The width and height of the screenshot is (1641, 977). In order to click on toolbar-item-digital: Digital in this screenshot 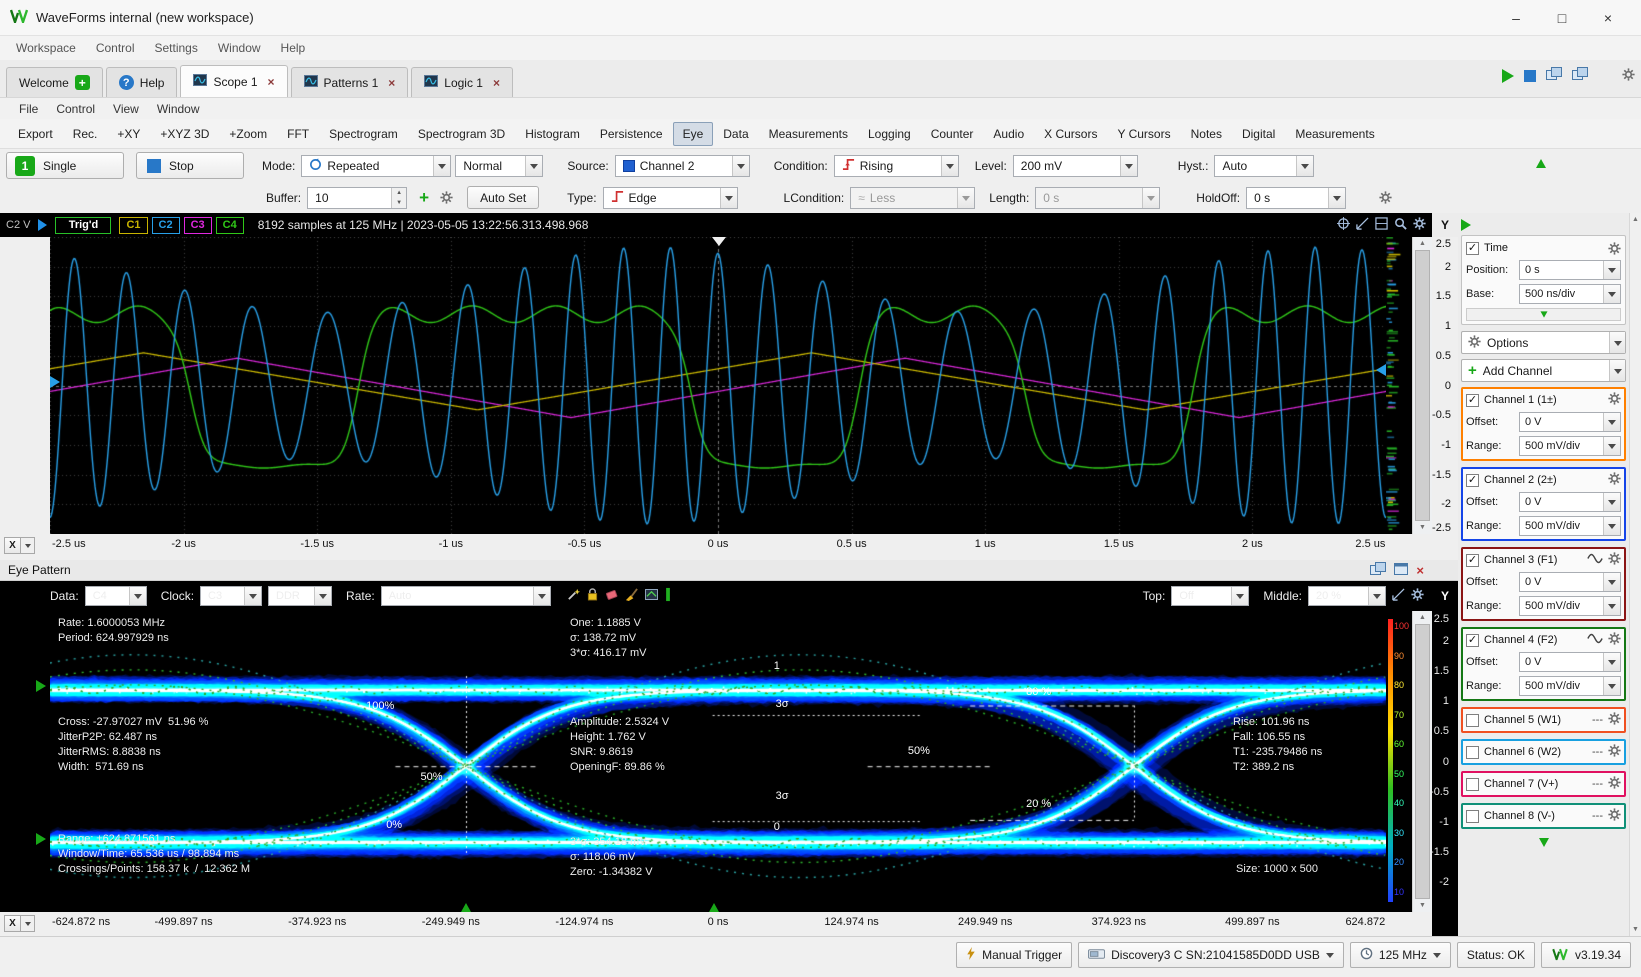, I will do `click(1258, 134)`.